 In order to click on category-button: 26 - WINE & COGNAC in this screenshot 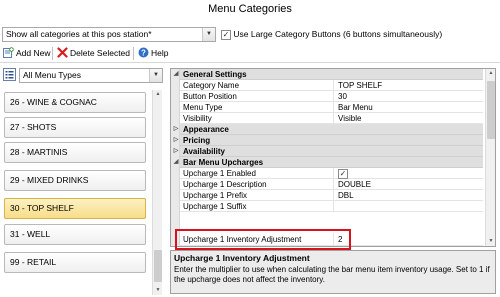, I will do `click(75, 102)`.